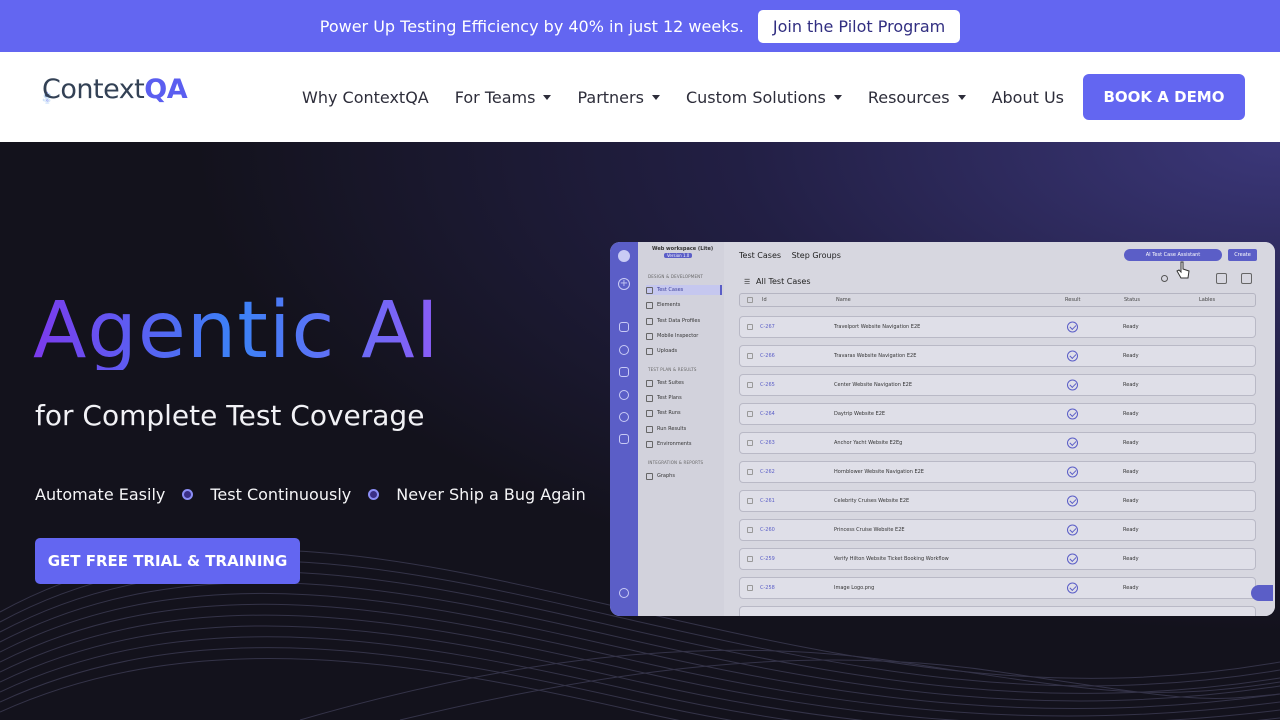  What do you see at coordinates (750, 300) in the screenshot?
I see `select-all-checkbox` at bounding box center [750, 300].